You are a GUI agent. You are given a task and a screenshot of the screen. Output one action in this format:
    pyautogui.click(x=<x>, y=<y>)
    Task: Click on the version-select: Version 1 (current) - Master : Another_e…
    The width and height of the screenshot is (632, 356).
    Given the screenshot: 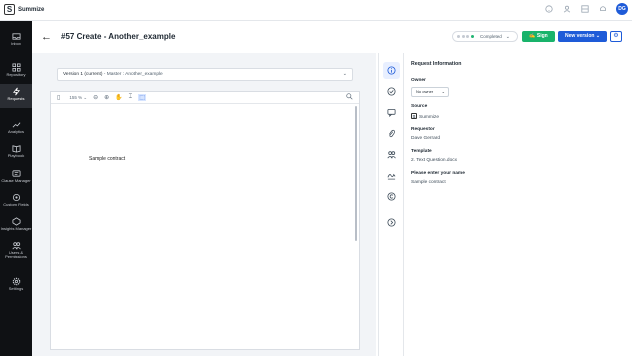 What is the action you would take?
    pyautogui.click(x=205, y=74)
    